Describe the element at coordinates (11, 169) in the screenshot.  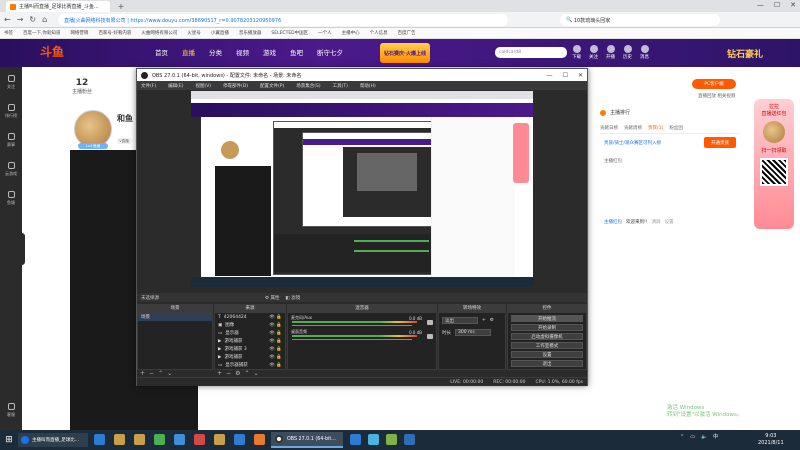
I see `sidebar-item: 云游戏` at that location.